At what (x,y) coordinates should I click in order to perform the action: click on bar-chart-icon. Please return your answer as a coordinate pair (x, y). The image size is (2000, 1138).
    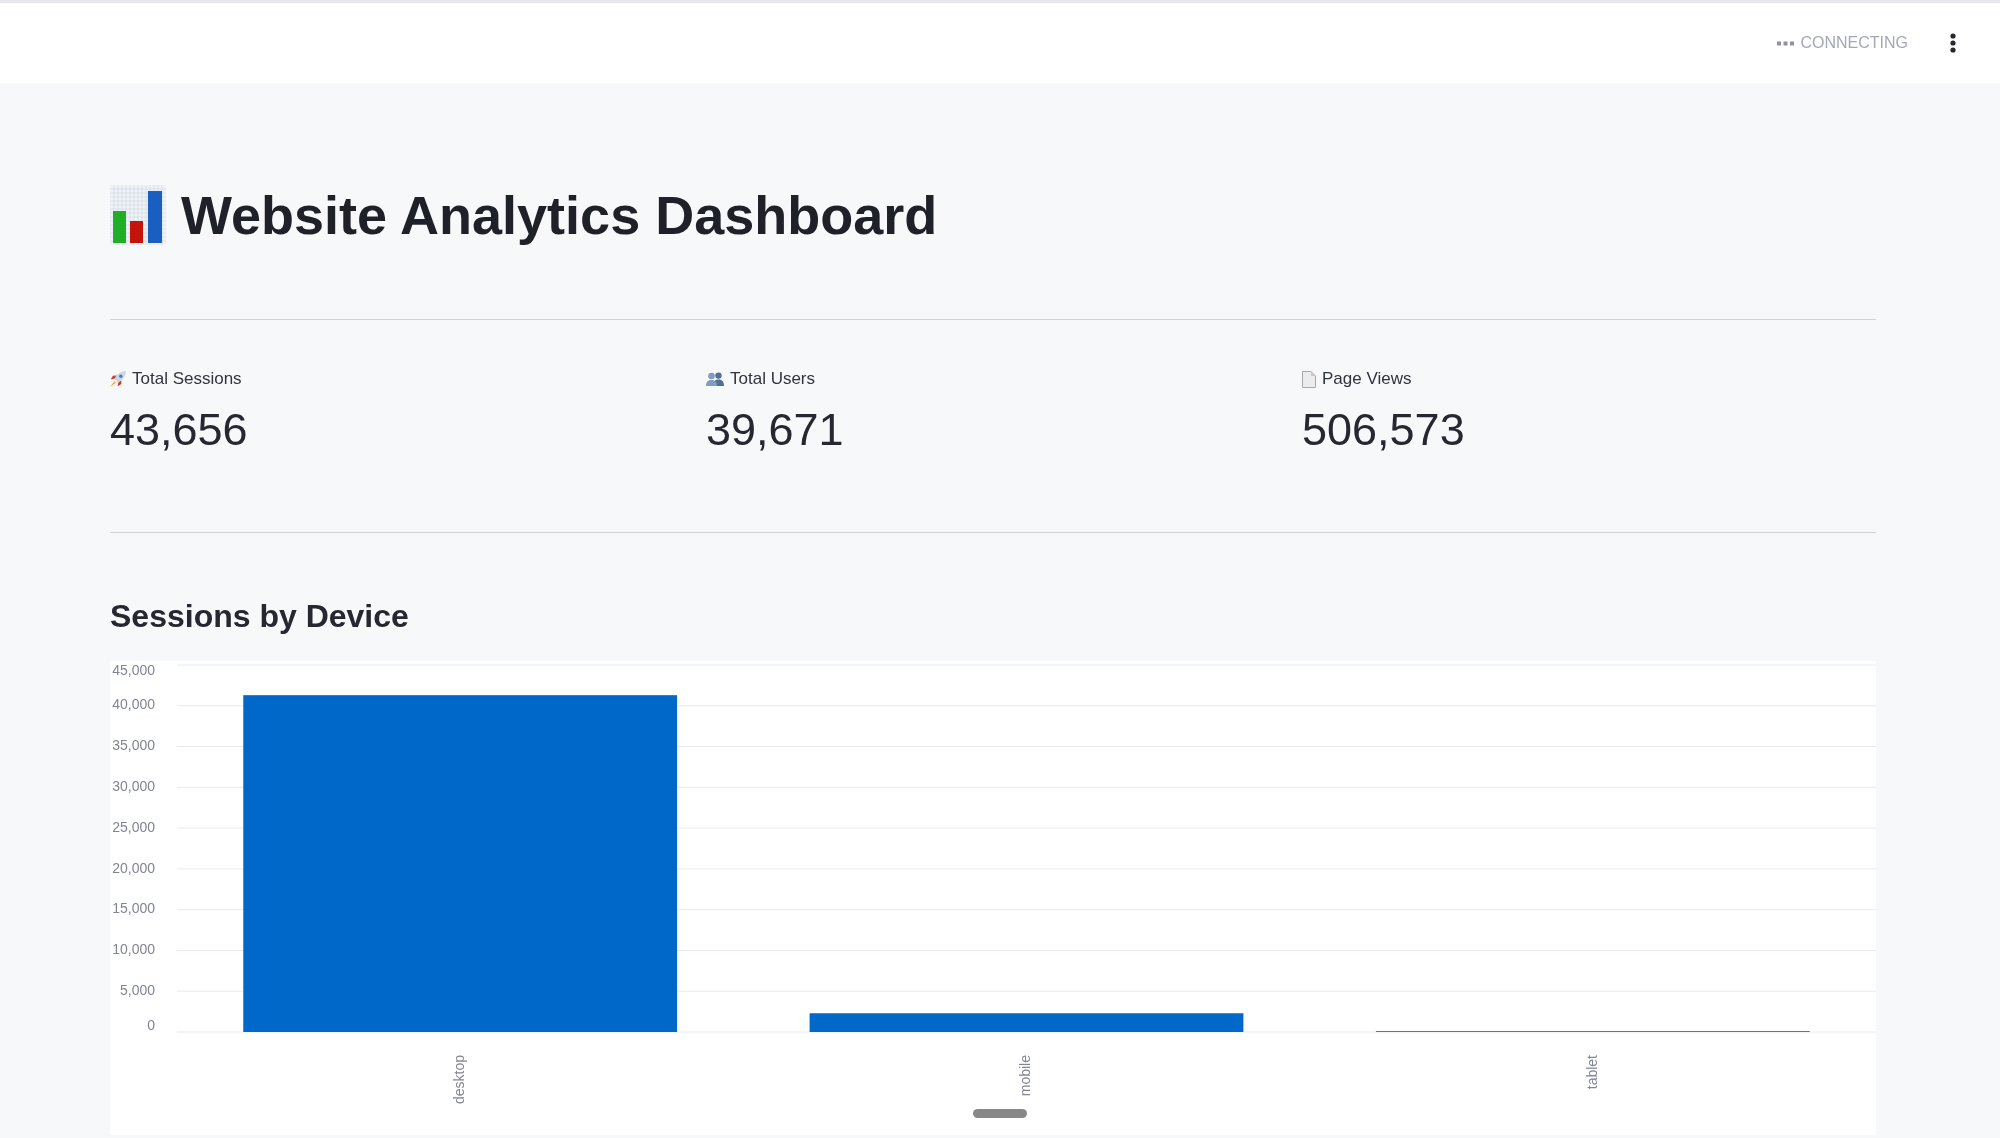
    Looking at the image, I should click on (138, 215).